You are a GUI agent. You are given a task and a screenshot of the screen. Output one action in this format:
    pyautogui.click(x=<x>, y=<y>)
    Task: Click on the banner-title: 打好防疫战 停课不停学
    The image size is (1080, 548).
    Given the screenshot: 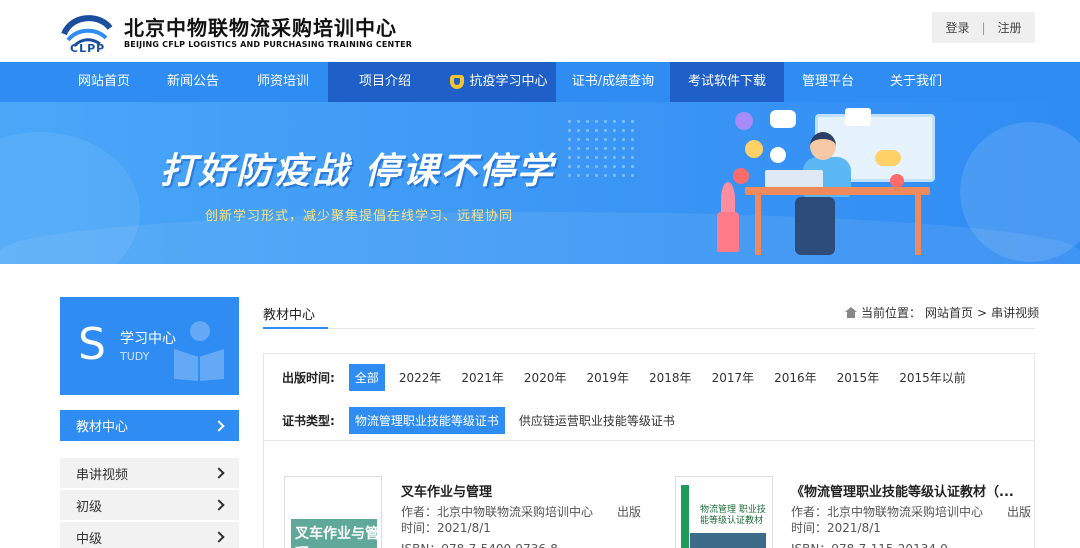 What is the action you would take?
    pyautogui.click(x=357, y=171)
    